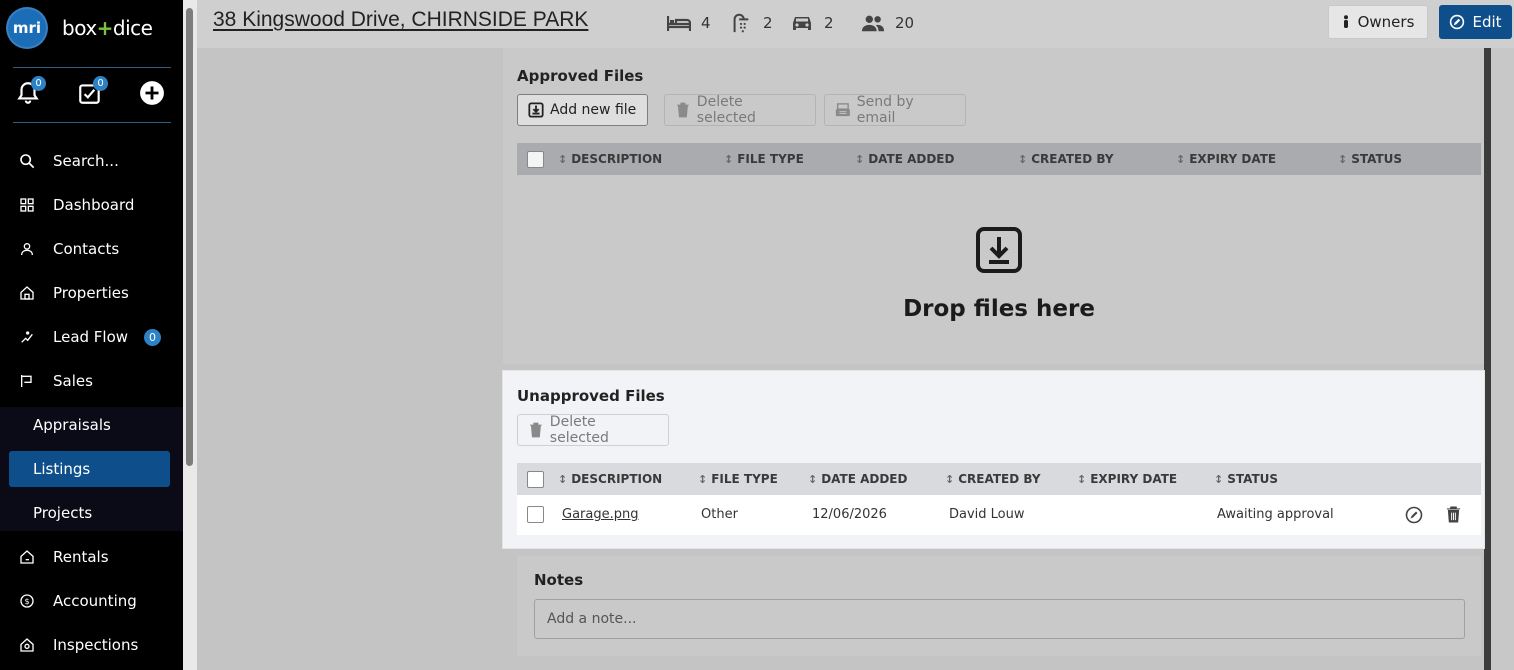 The height and width of the screenshot is (670, 1514). Describe the element at coordinates (593, 110) in the screenshot. I see `add-new-file-label: Add new file` at that location.